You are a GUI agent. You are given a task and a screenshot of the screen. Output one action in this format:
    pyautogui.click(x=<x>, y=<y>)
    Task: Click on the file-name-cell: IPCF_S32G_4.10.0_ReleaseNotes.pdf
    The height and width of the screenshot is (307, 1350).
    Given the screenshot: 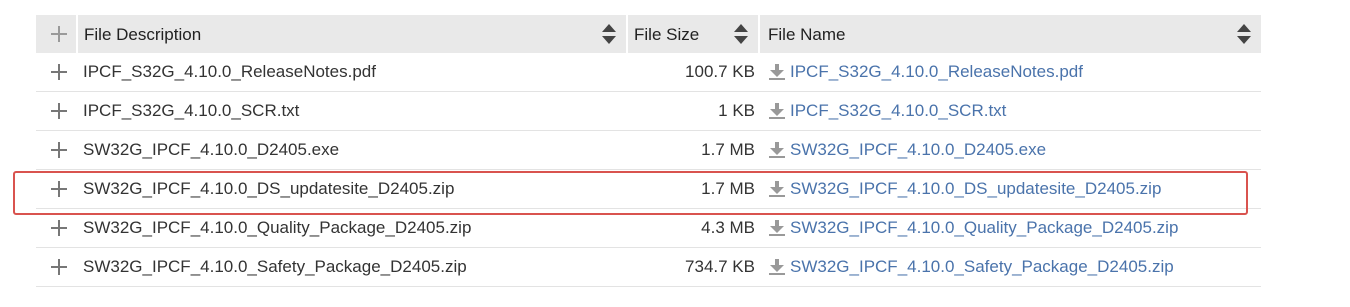 What is the action you would take?
    pyautogui.click(x=1007, y=72)
    